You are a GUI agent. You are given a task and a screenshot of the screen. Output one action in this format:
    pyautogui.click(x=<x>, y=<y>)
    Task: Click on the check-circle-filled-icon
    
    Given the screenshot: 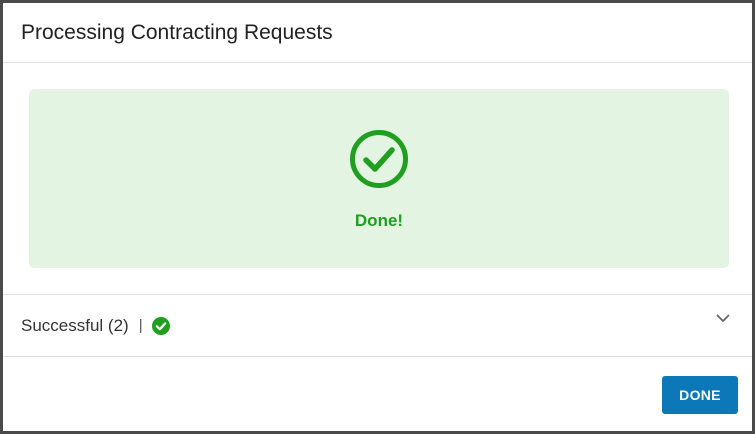 What is the action you would take?
    pyautogui.click(x=160, y=325)
    